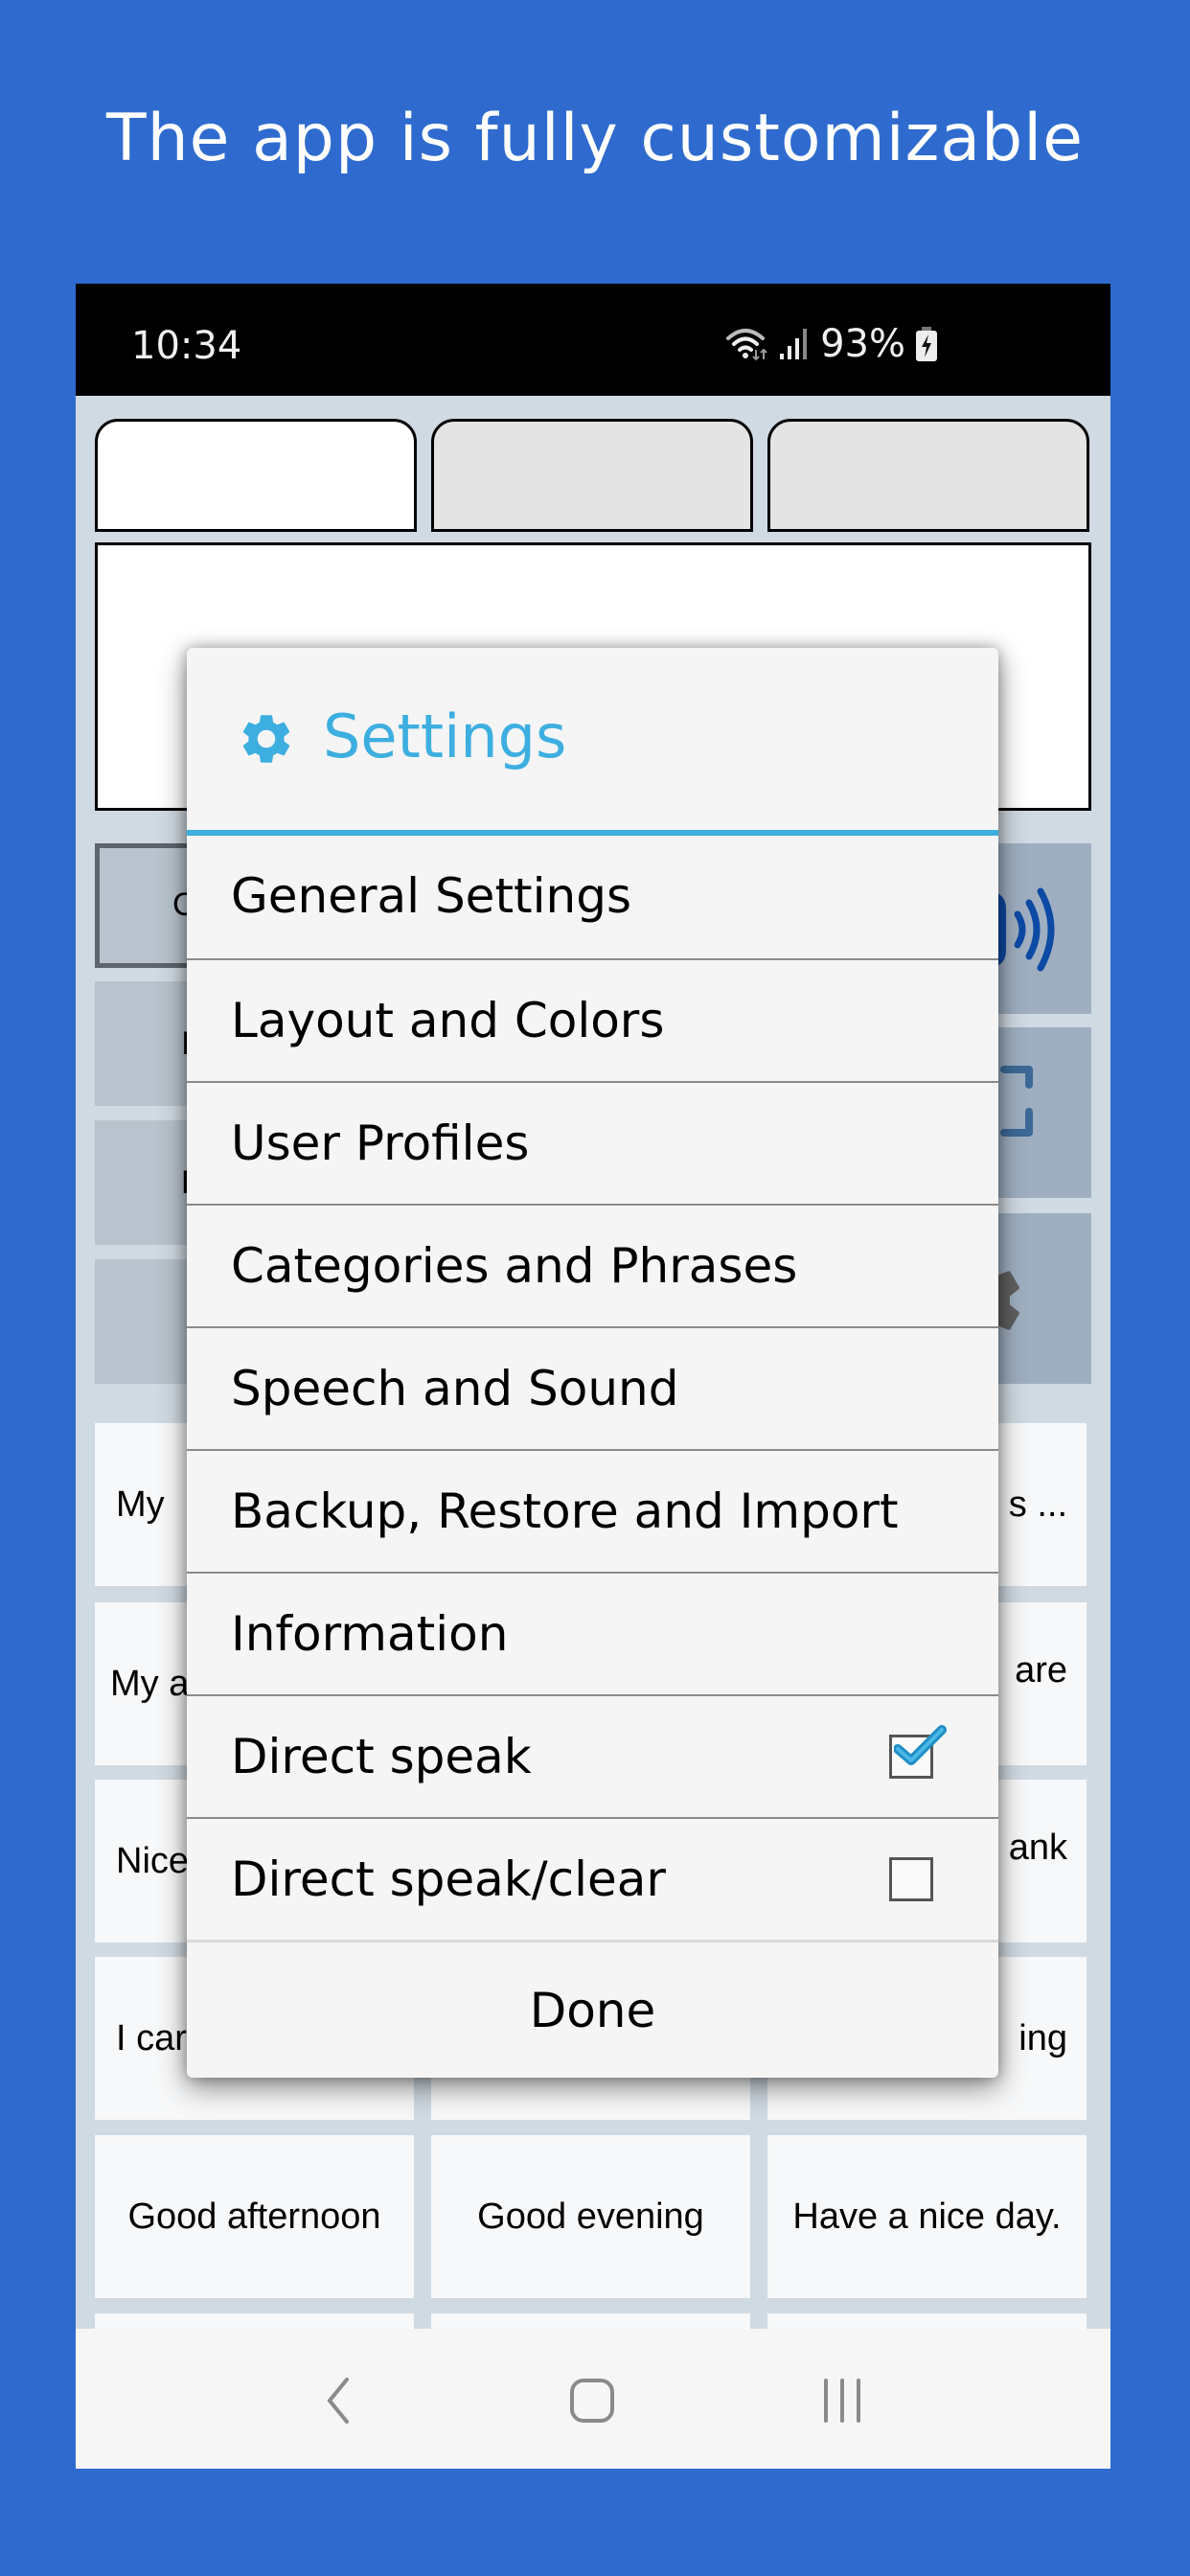  What do you see at coordinates (927, 344) in the screenshot?
I see `battery-charging-icon` at bounding box center [927, 344].